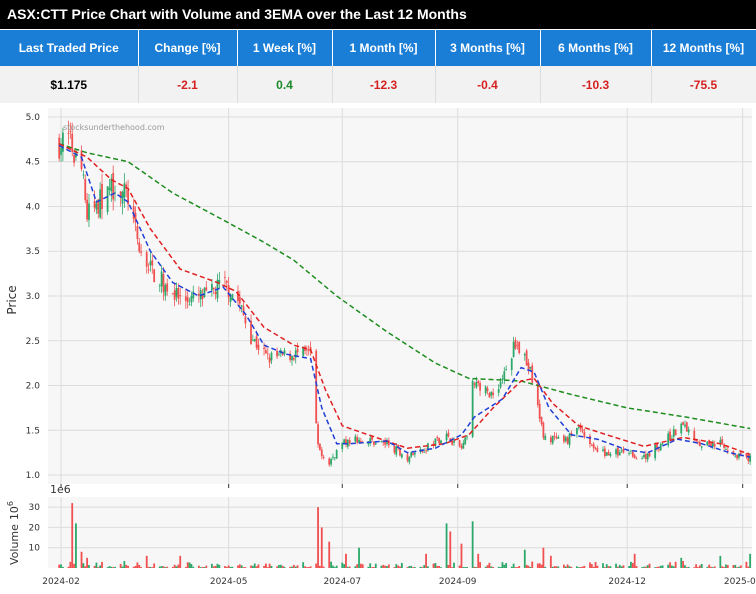 This screenshot has width=756, height=594. Describe the element at coordinates (188, 84) in the screenshot. I see `value-change: -2.1` at that location.